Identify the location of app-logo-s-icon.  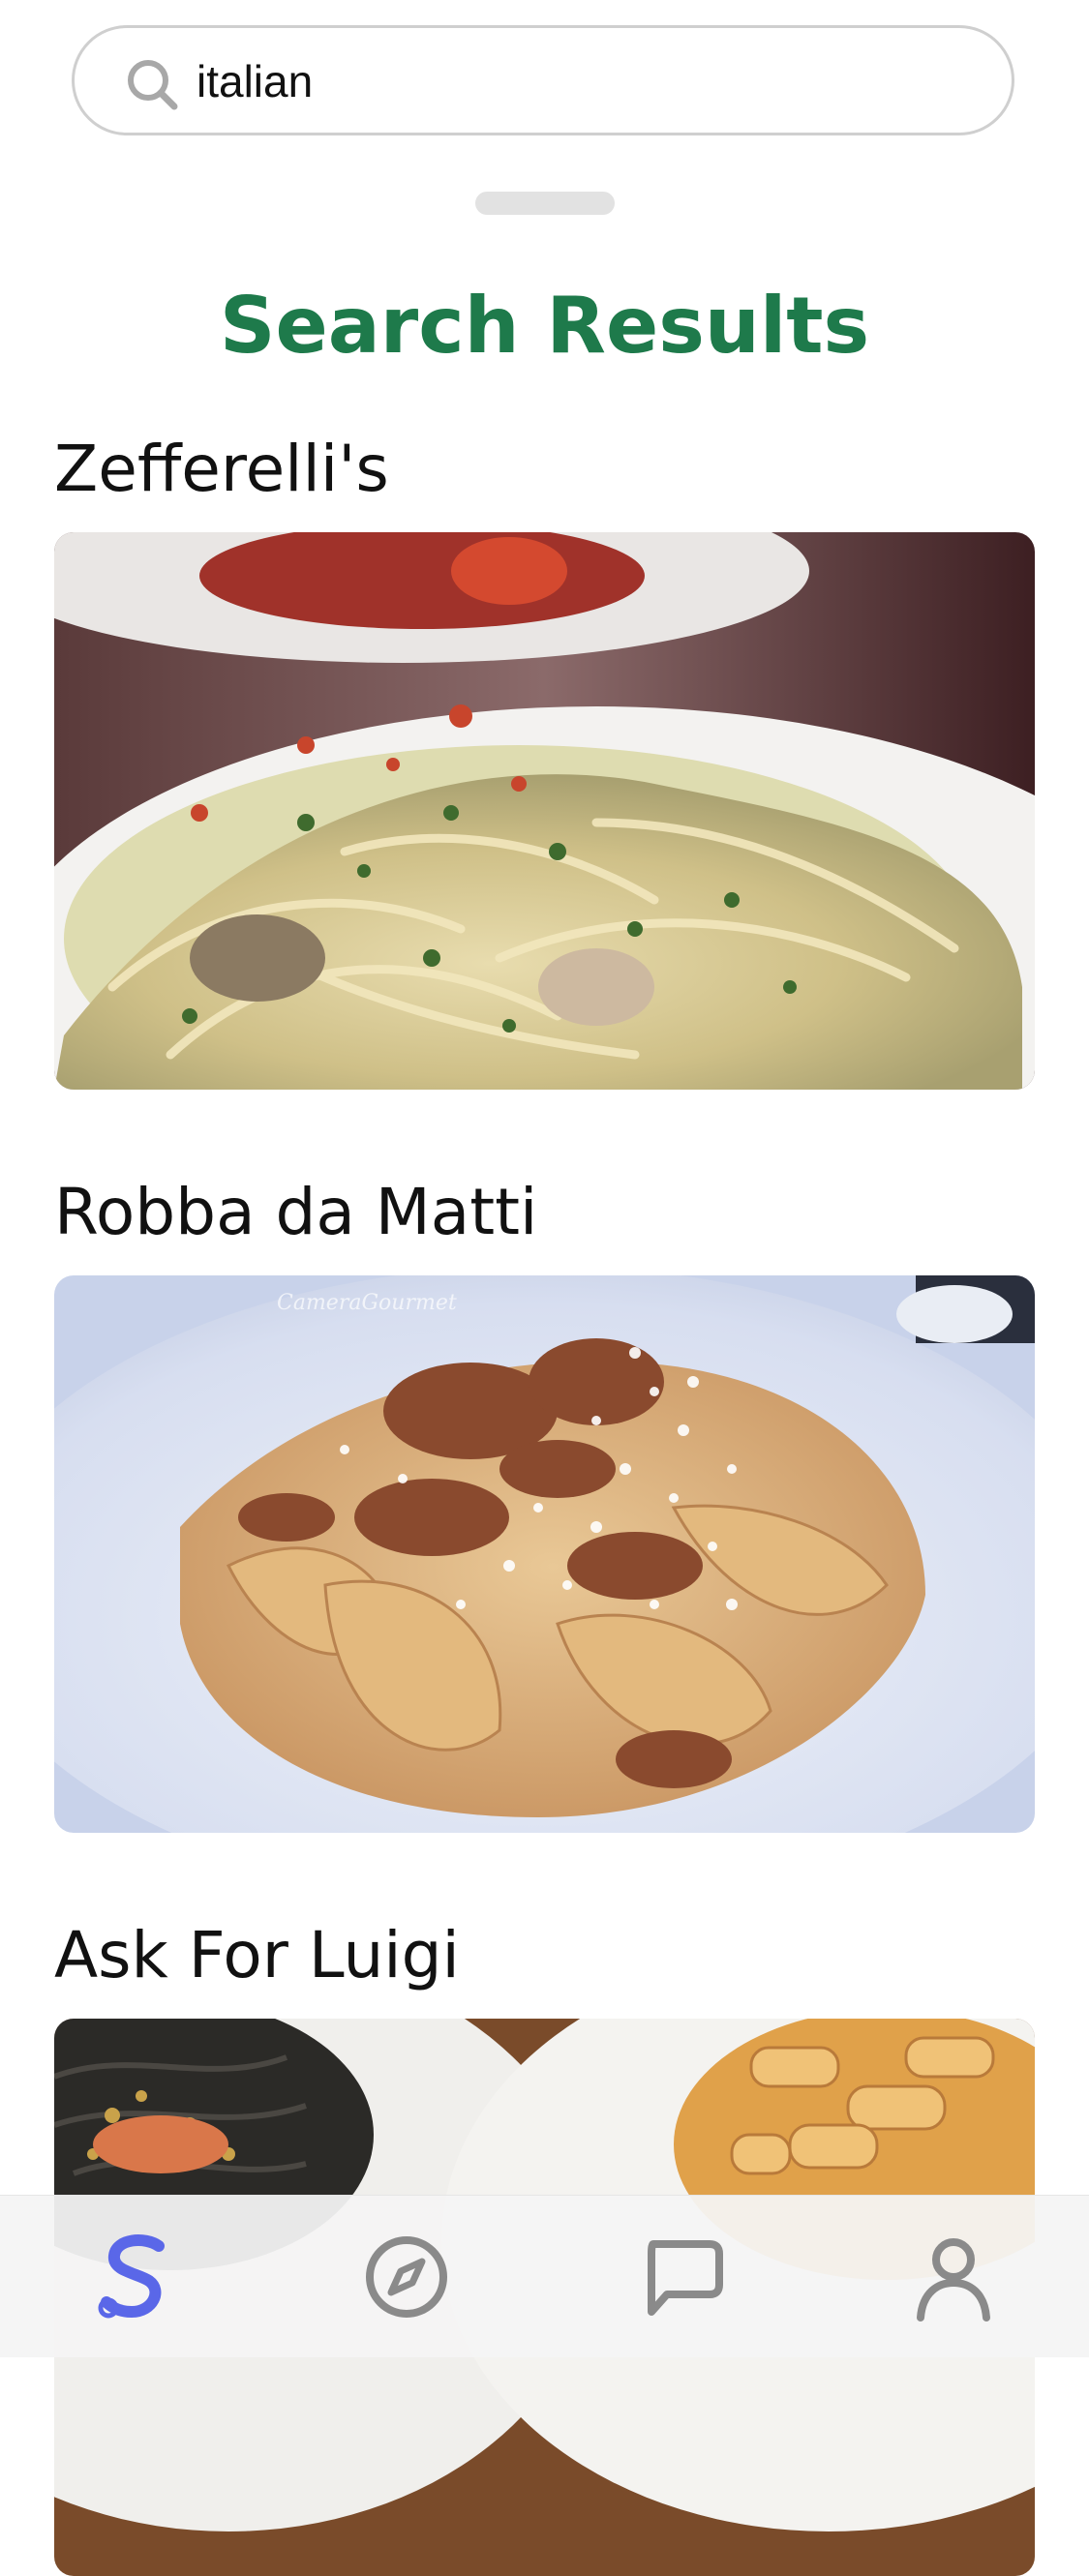
(131, 2275).